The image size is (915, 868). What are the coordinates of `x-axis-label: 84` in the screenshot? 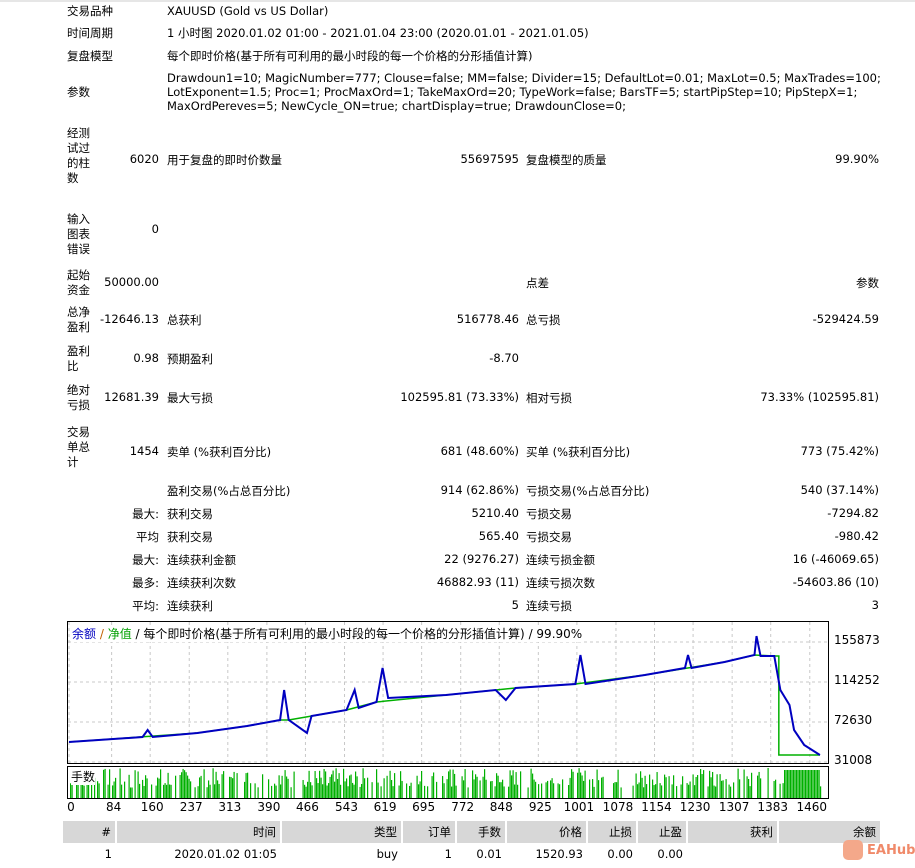 It's located at (113, 807).